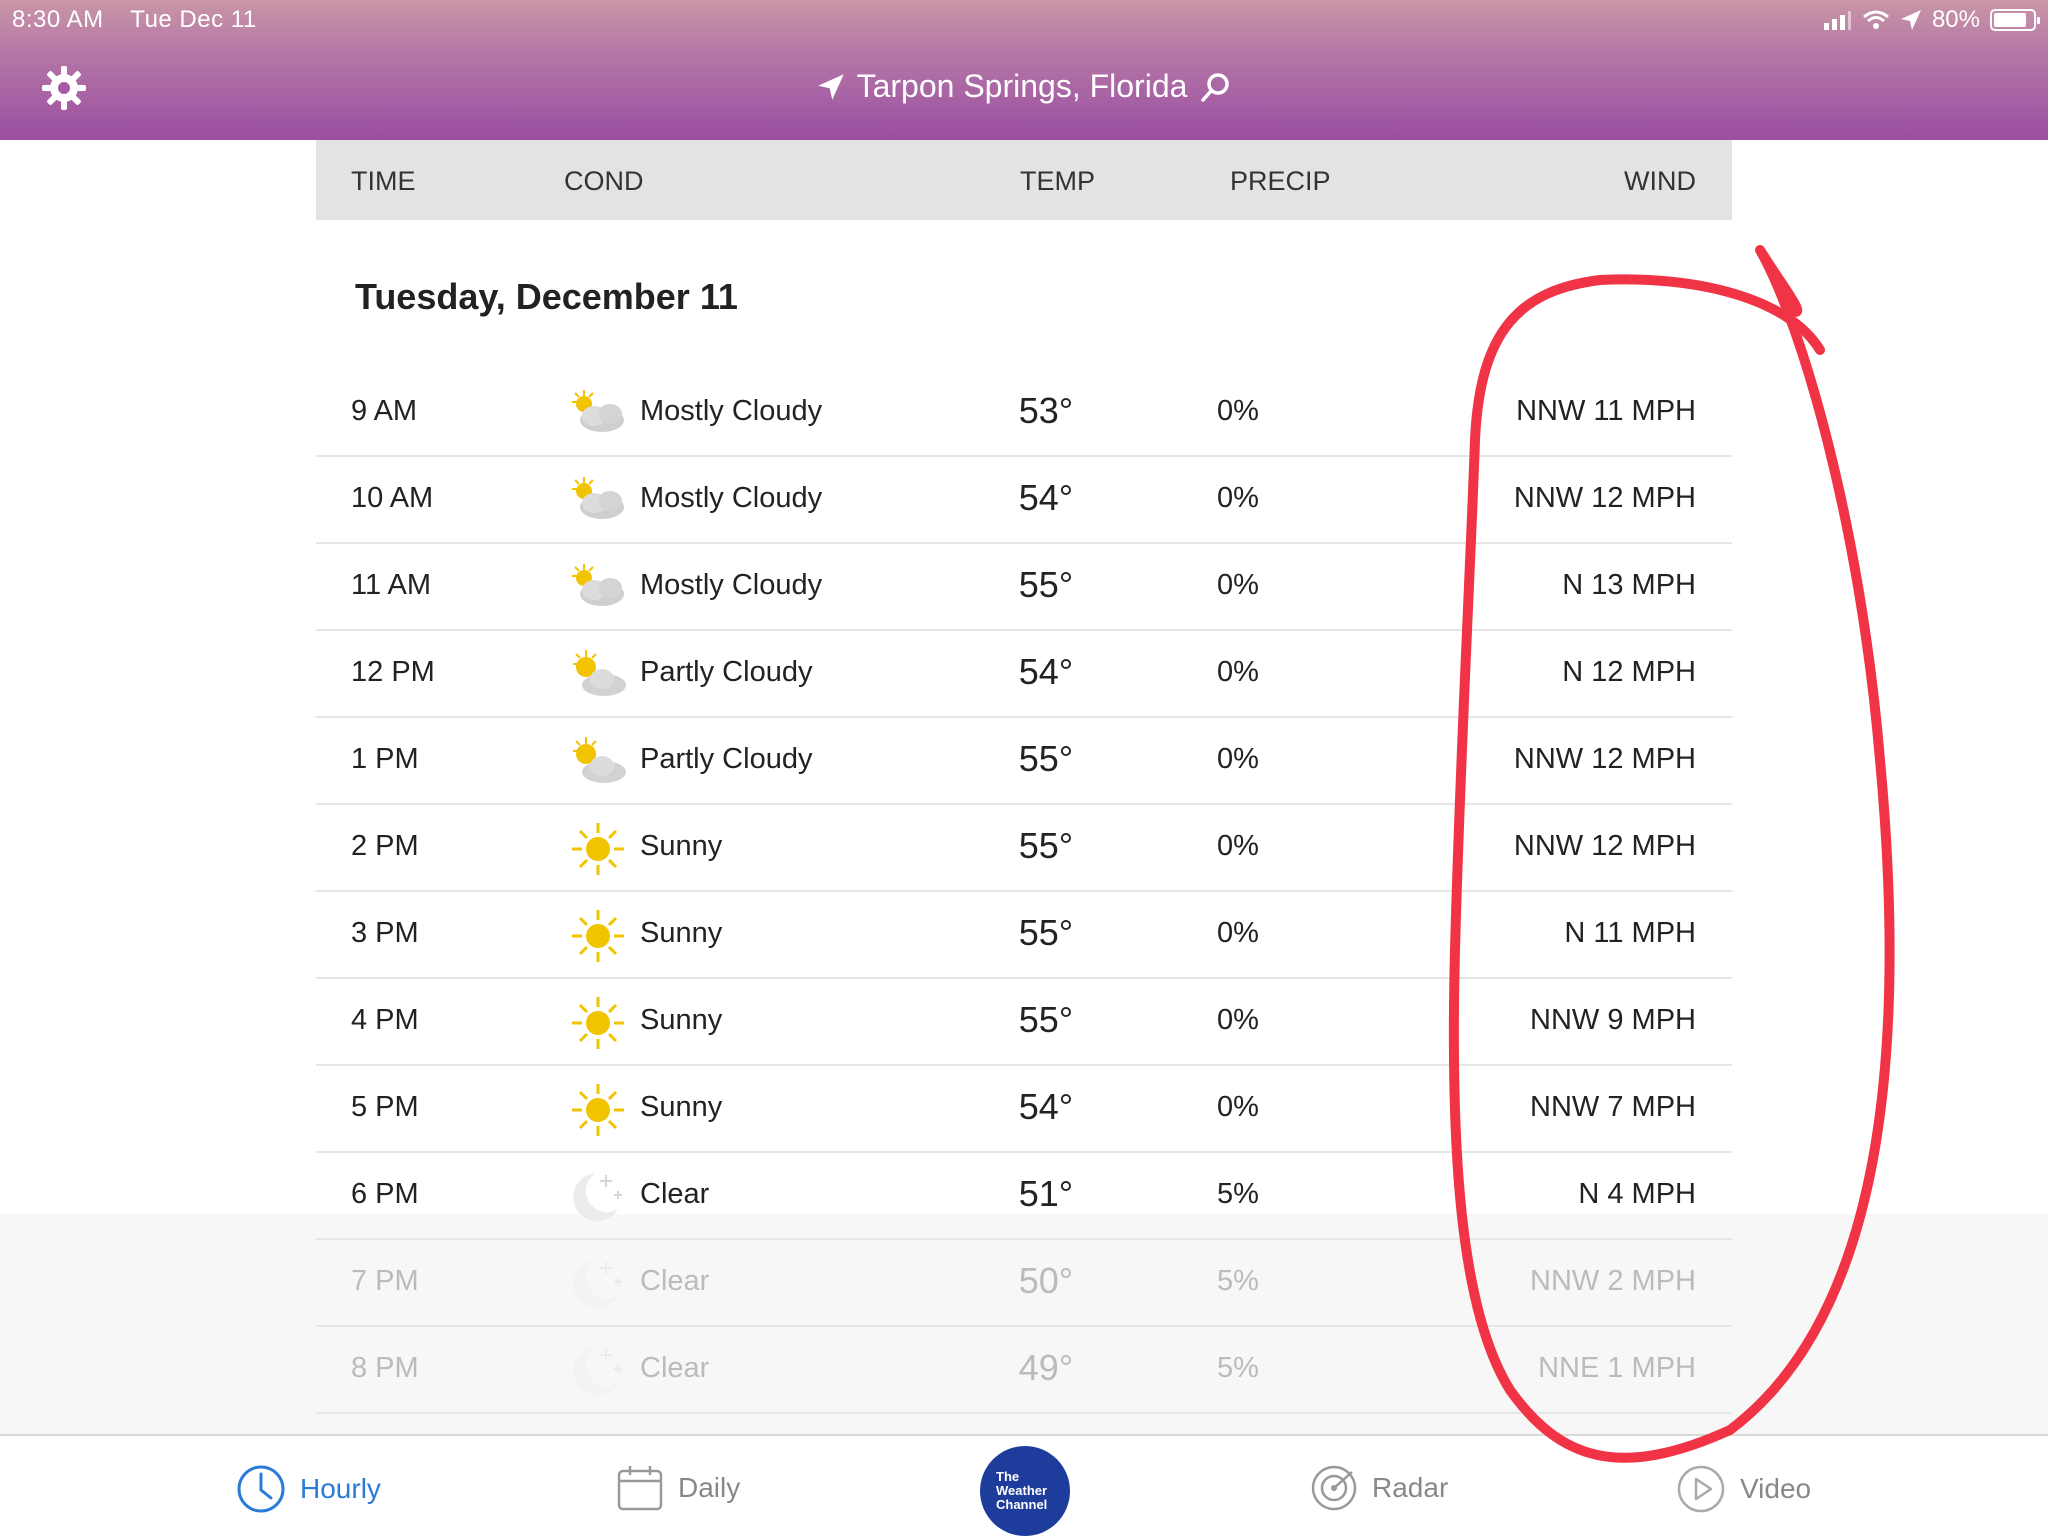  I want to click on table-row: 12 PM Partly Cloudy 54° 0% N 12 MPH, so click(1024, 674).